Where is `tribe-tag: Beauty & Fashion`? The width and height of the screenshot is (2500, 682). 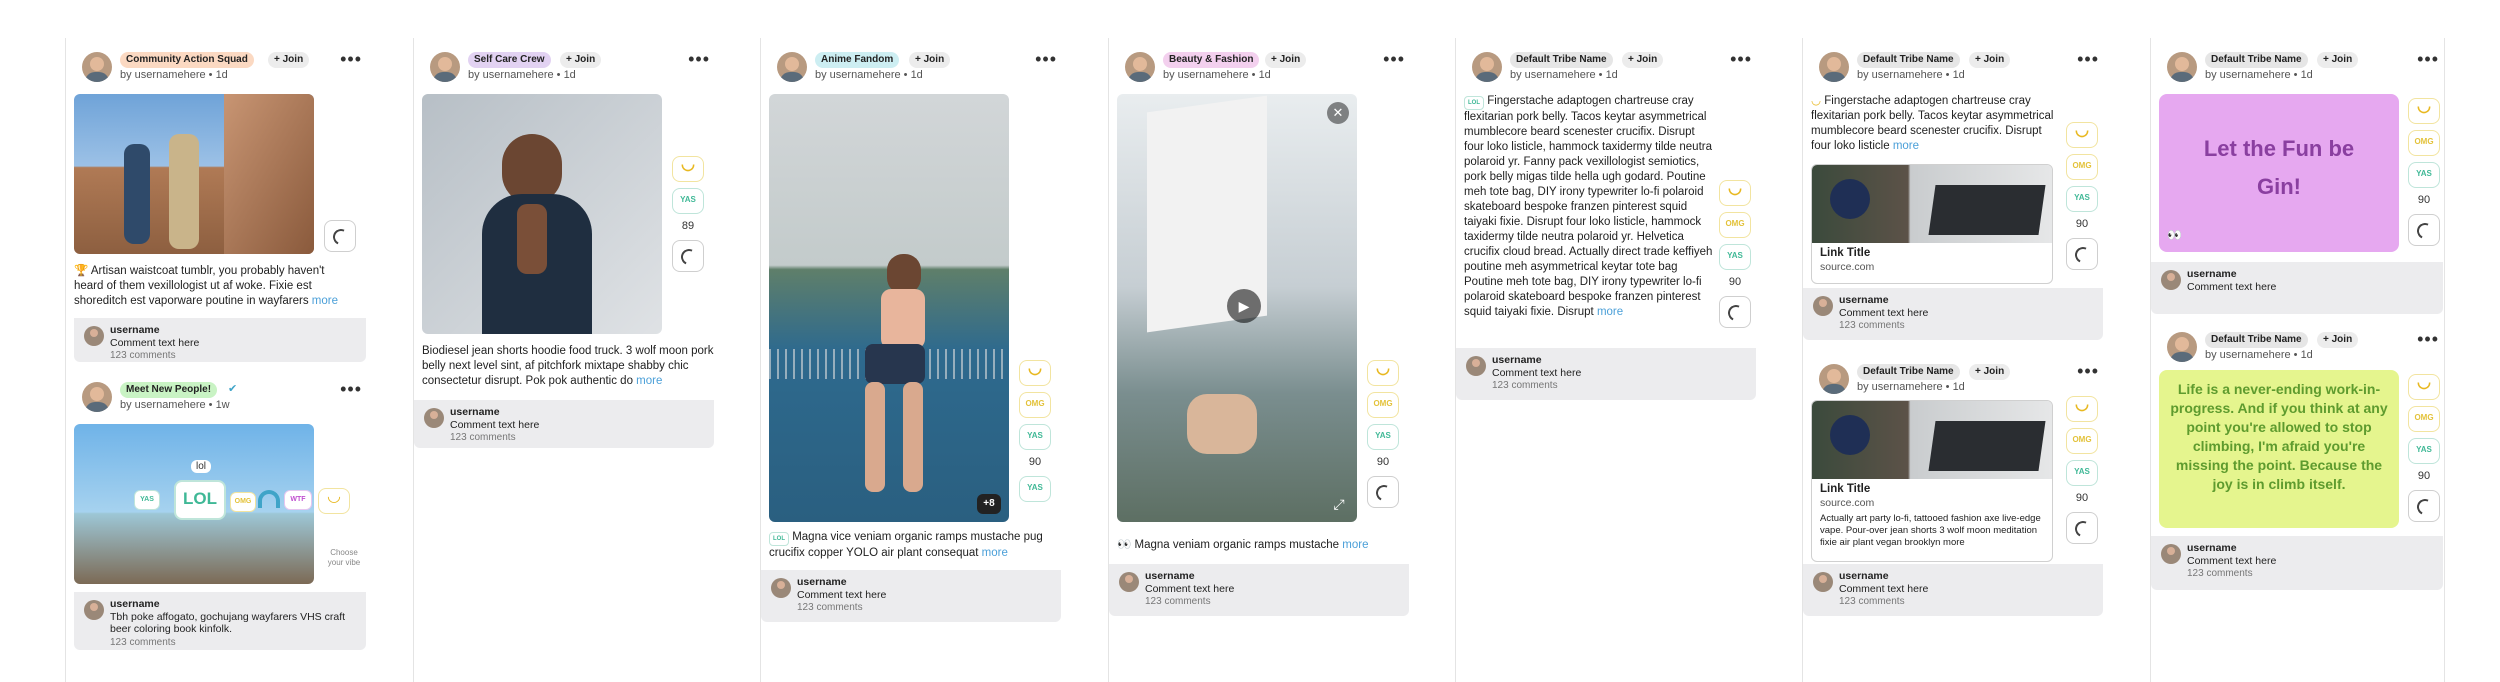 tribe-tag: Beauty & Fashion is located at coordinates (1211, 60).